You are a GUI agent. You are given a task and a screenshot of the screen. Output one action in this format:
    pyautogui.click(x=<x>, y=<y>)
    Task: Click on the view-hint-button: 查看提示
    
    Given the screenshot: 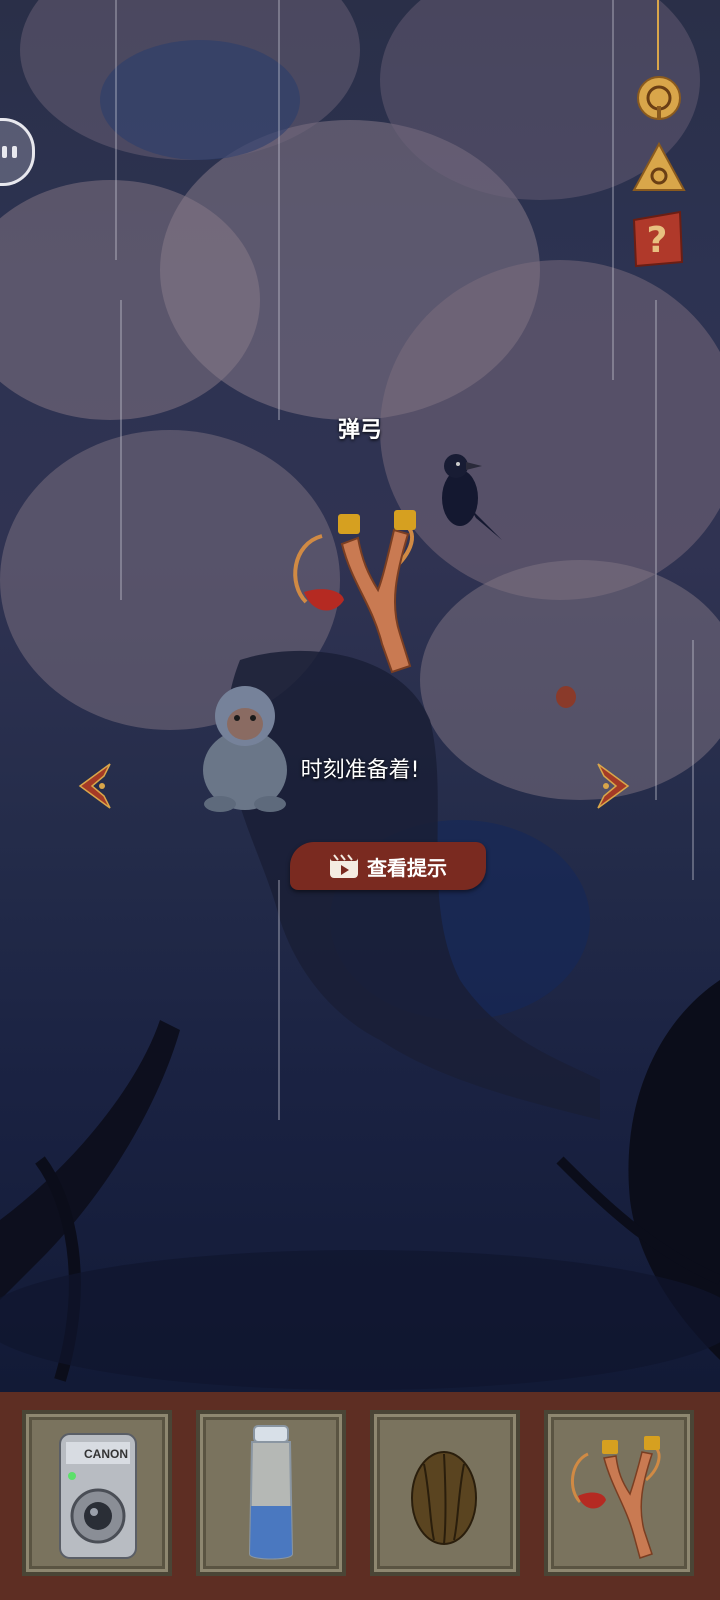 What is the action you would take?
    pyautogui.click(x=388, y=866)
    